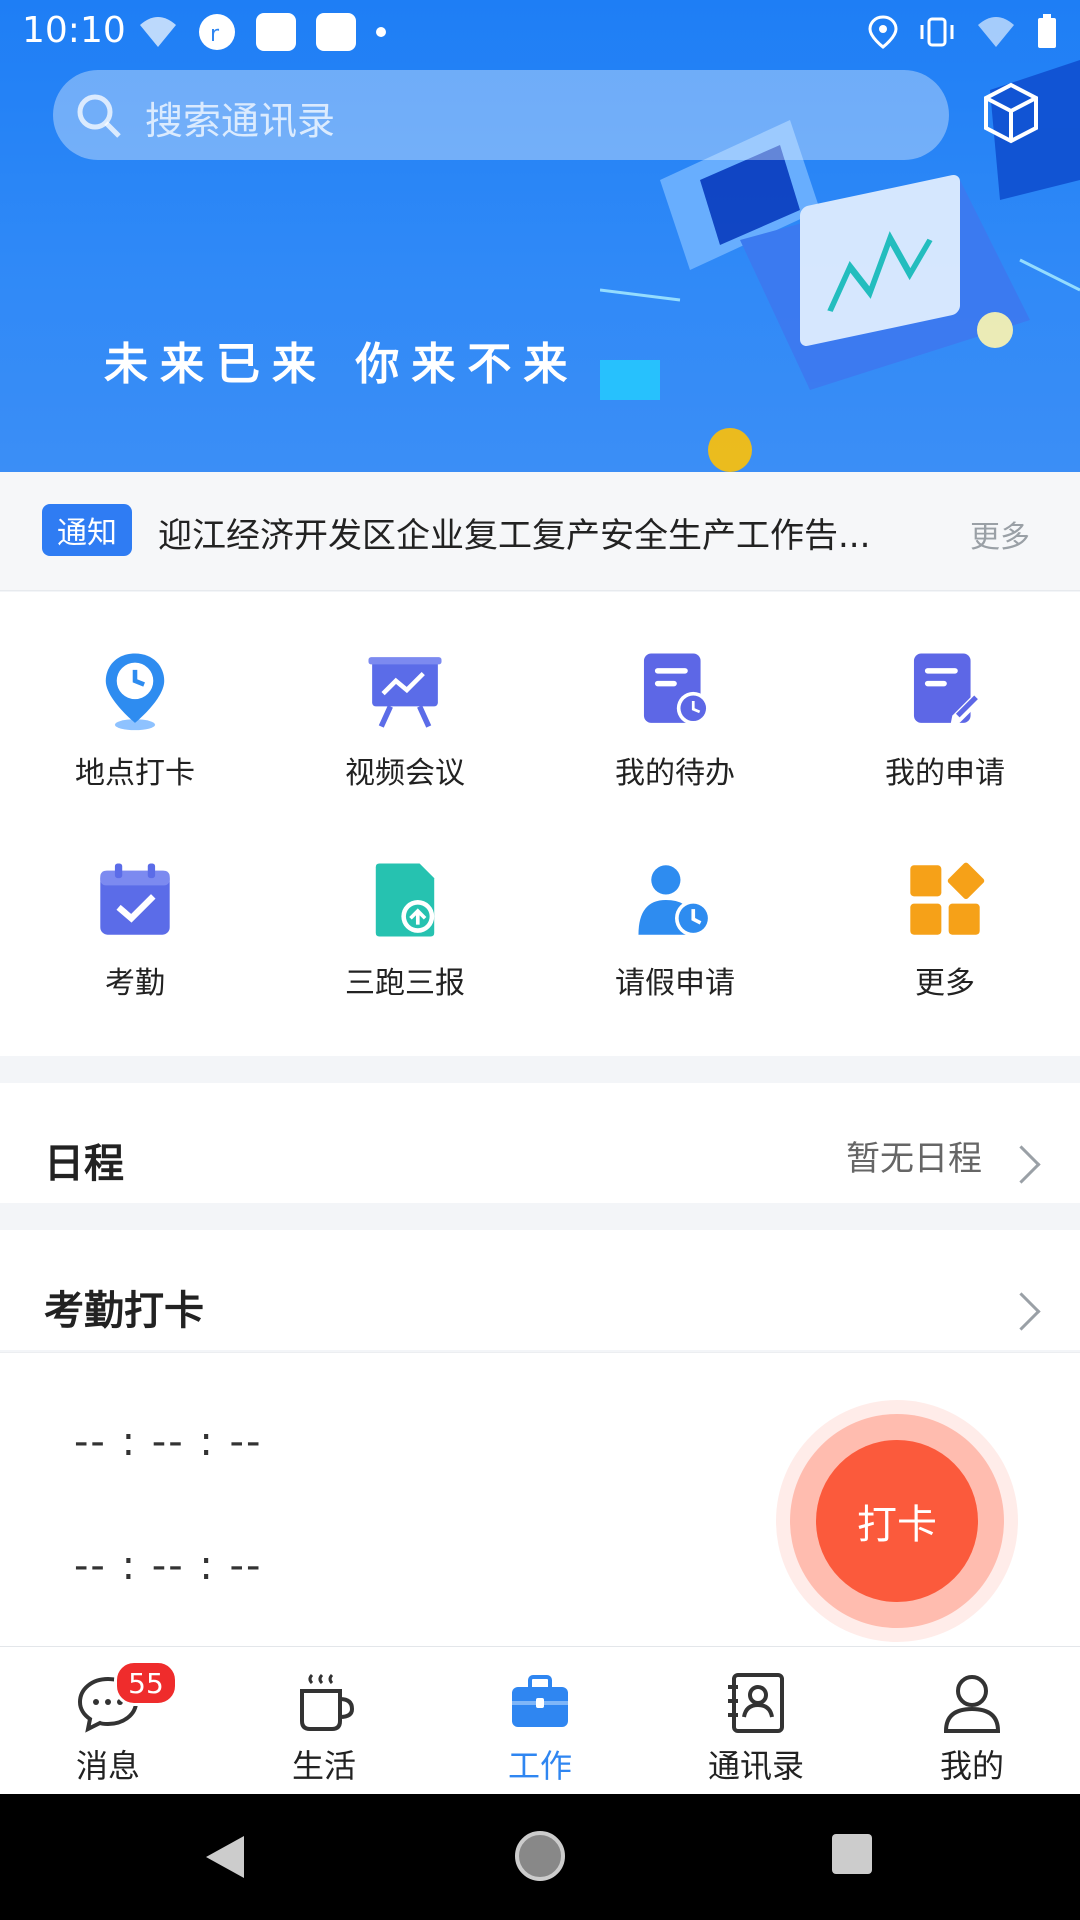 The image size is (1080, 1920). What do you see at coordinates (240, 121) in the screenshot?
I see `search-placeholder: 搜索通讯录` at bounding box center [240, 121].